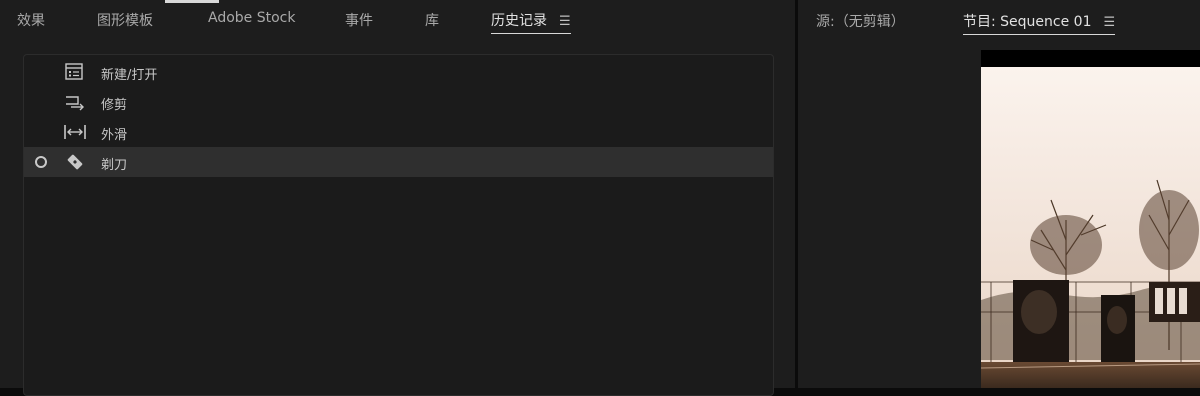  I want to click on history-item-trim: 修剪, so click(398, 102).